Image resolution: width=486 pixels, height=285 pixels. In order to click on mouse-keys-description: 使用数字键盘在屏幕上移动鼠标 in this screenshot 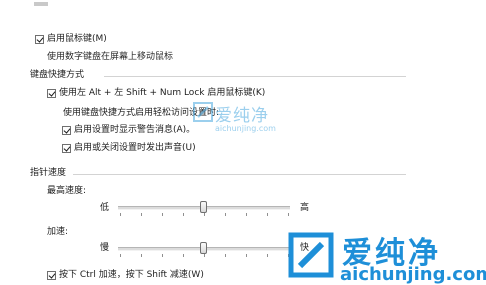, I will do `click(110, 57)`.